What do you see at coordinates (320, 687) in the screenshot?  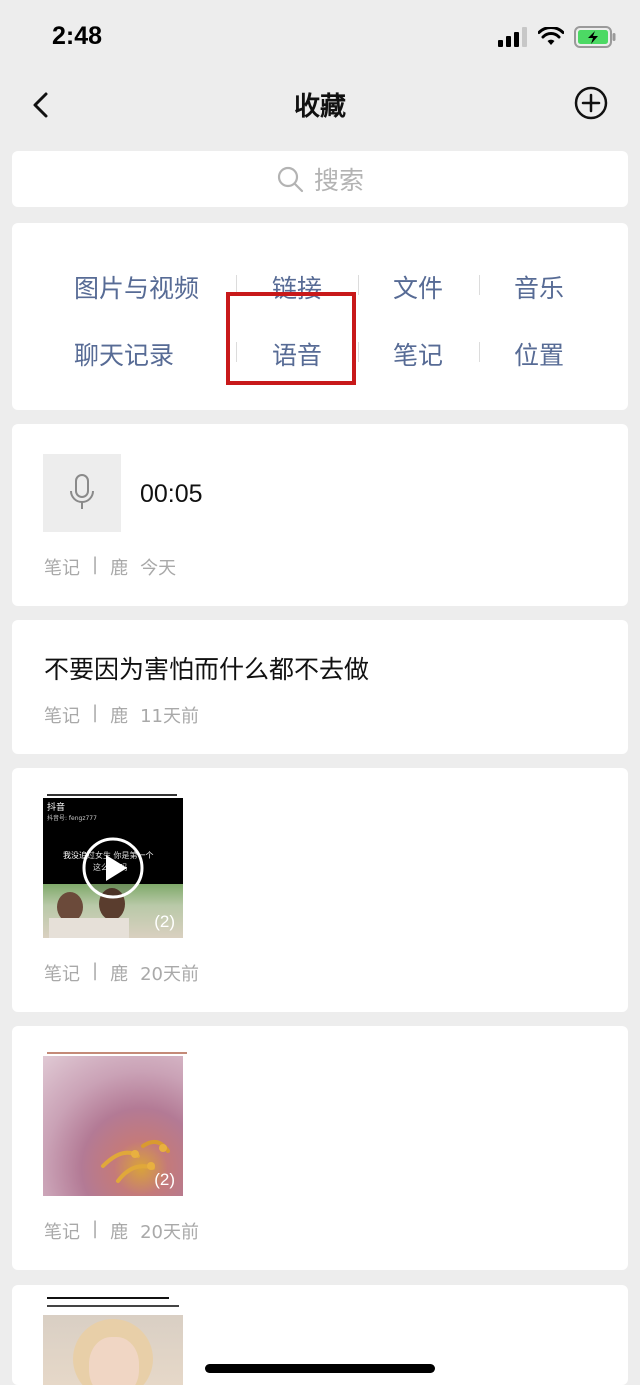 I see `favorite-item-note: 不要因为害怕而什么都不去做 笔记 | 鹿 11天前` at bounding box center [320, 687].